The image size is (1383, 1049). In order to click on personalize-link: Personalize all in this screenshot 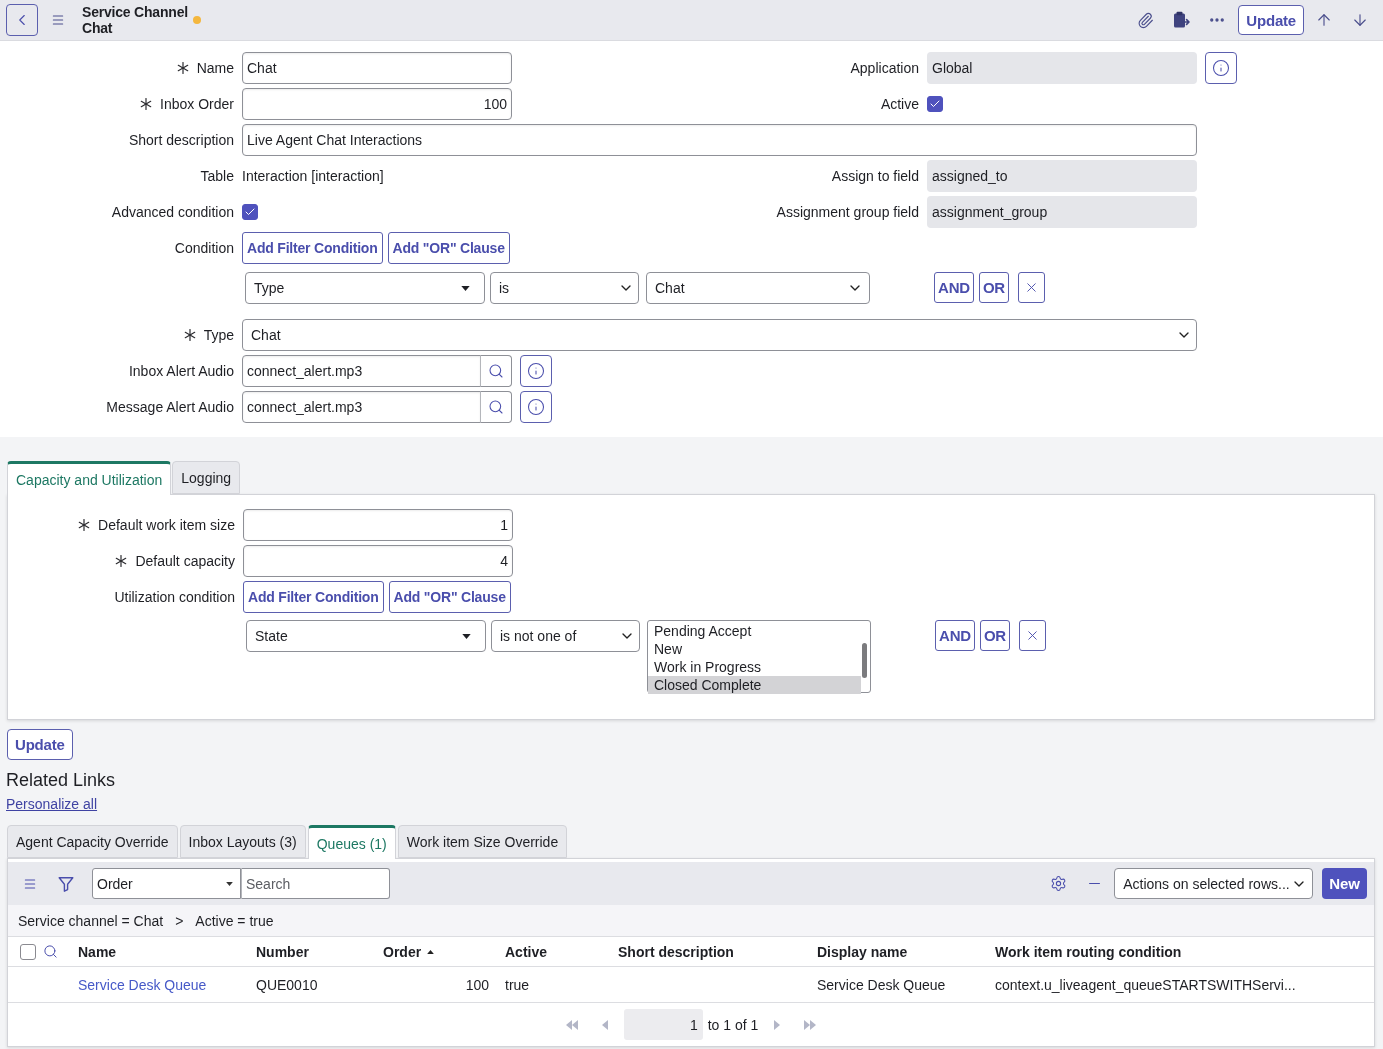, I will do `click(52, 804)`.